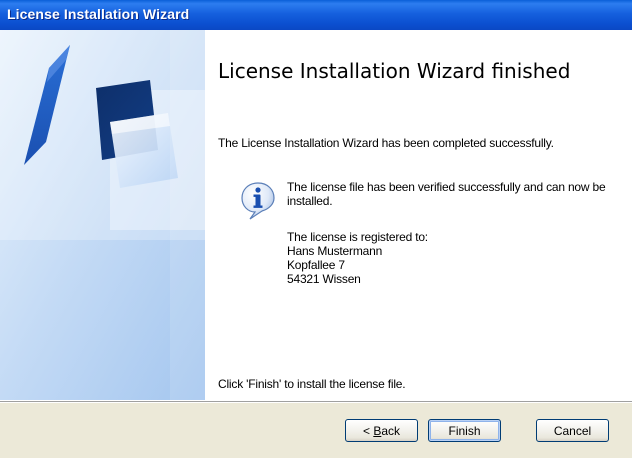 This screenshot has width=632, height=458. Describe the element at coordinates (391, 430) in the screenshot. I see `back-button-rest: ack` at that location.